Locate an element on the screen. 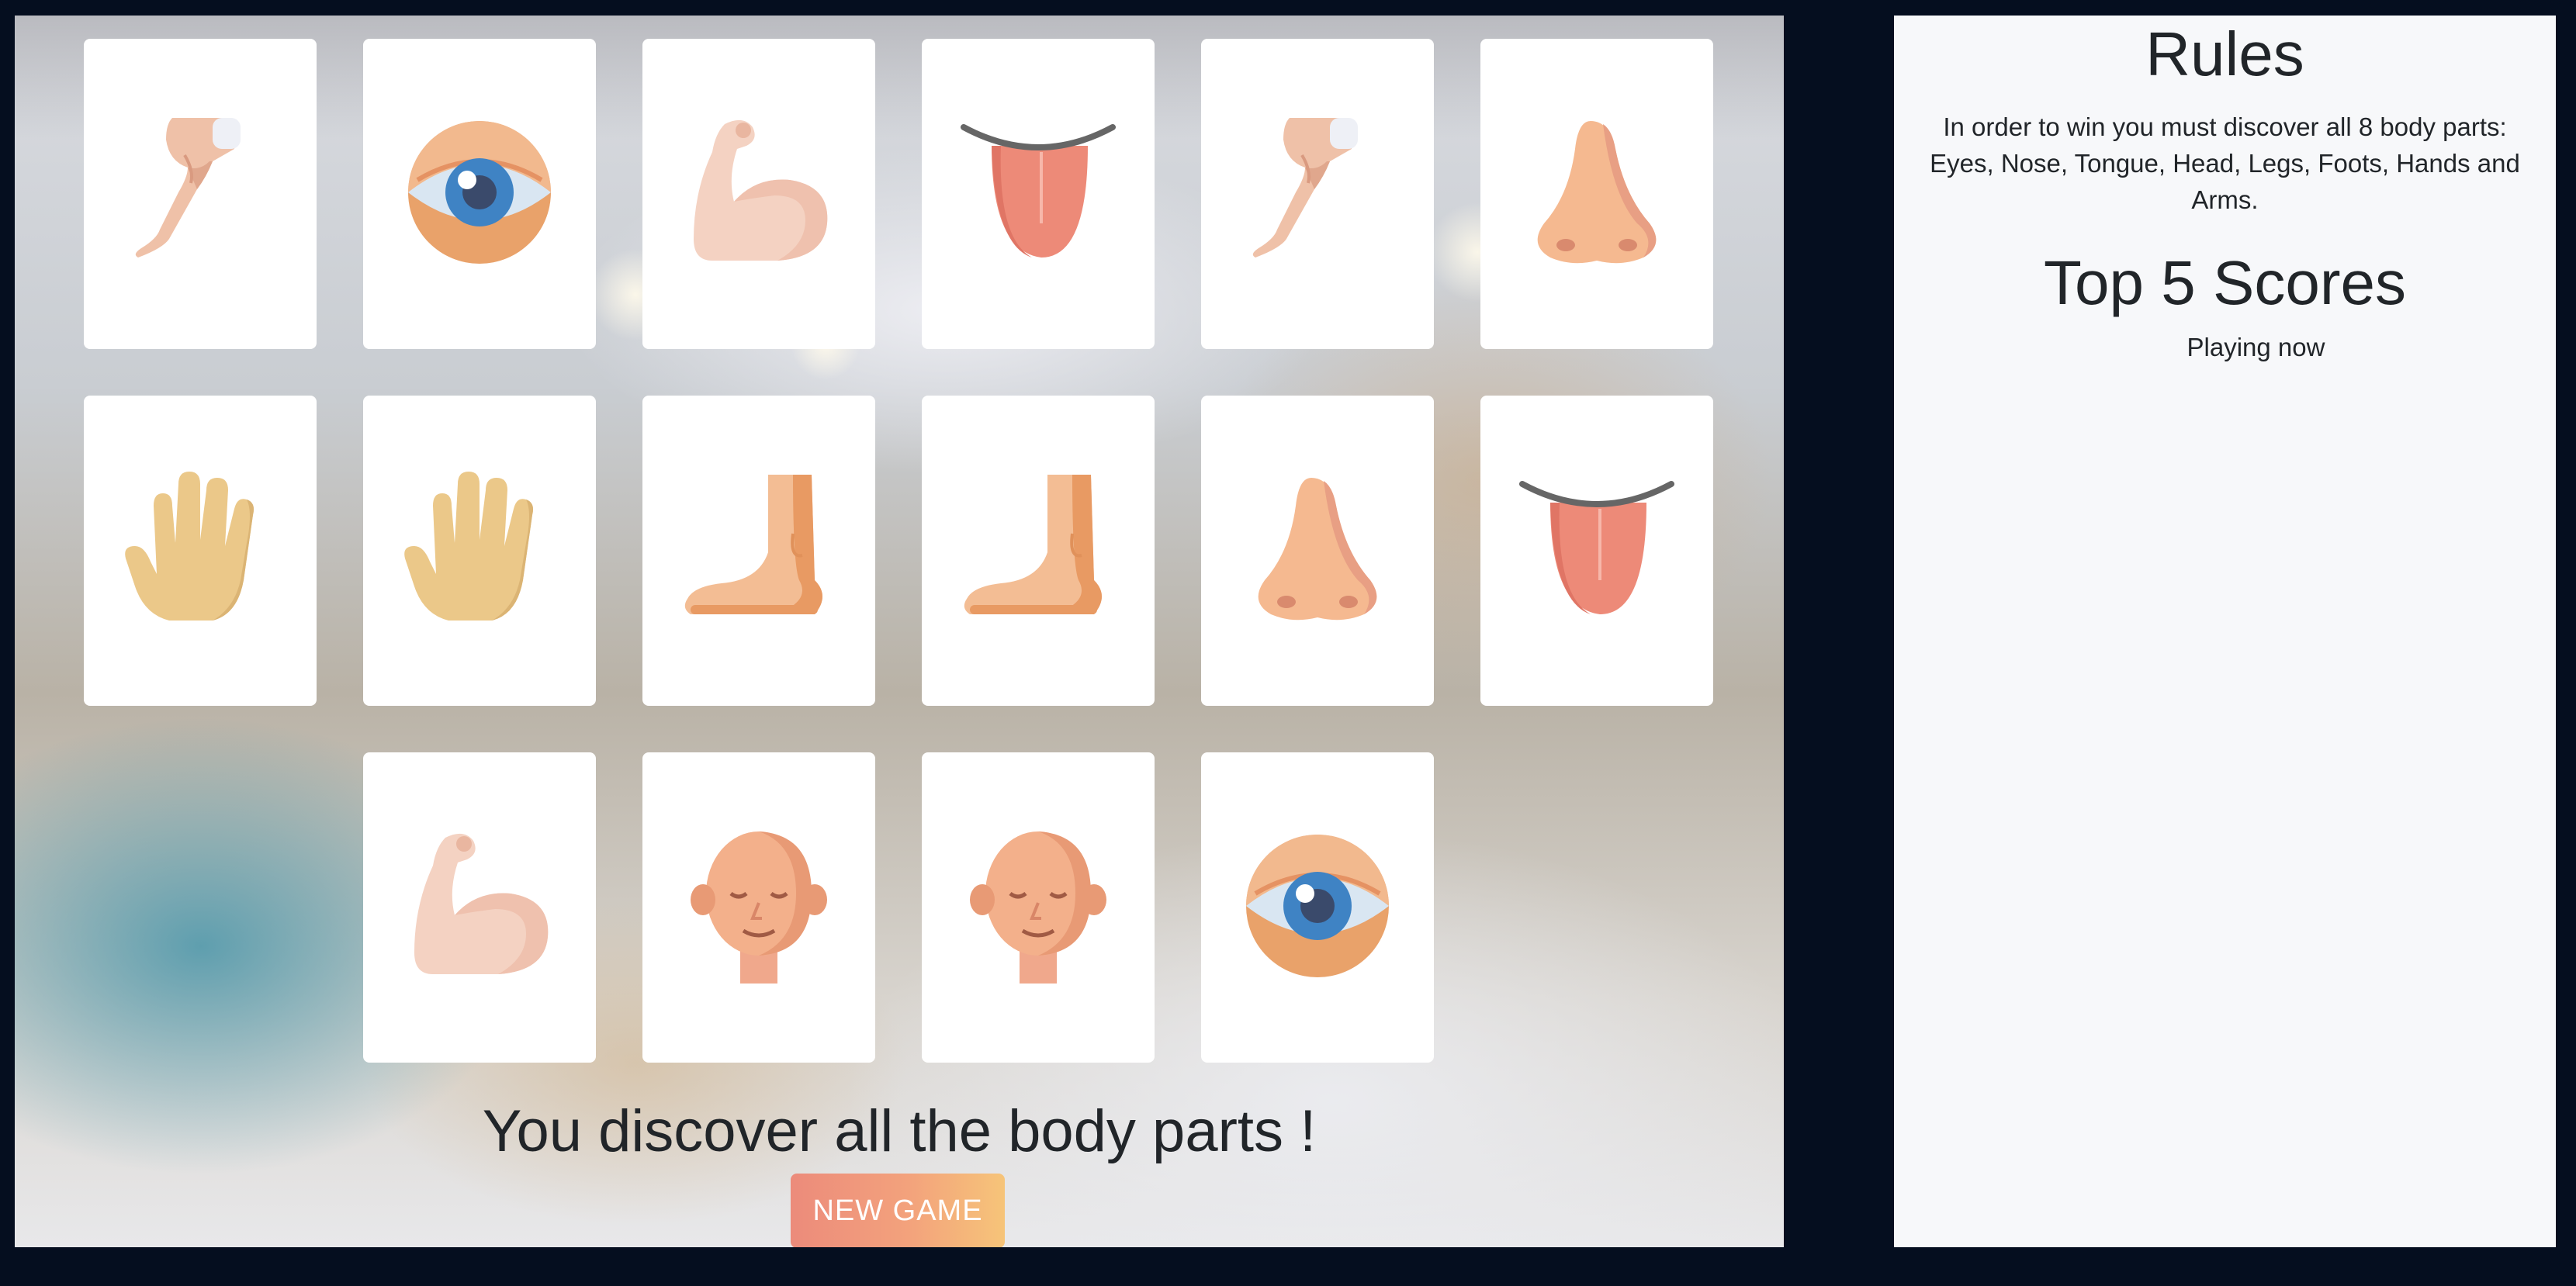 This screenshot has height=1286, width=2576. scores-title: Top 5 Scores is located at coordinates (2225, 282).